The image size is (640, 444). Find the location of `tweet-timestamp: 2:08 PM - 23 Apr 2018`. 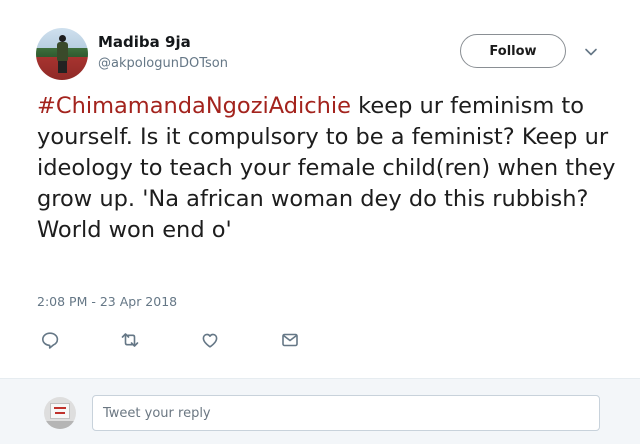

tweet-timestamp: 2:08 PM - 23 Apr 2018 is located at coordinates (107, 301).